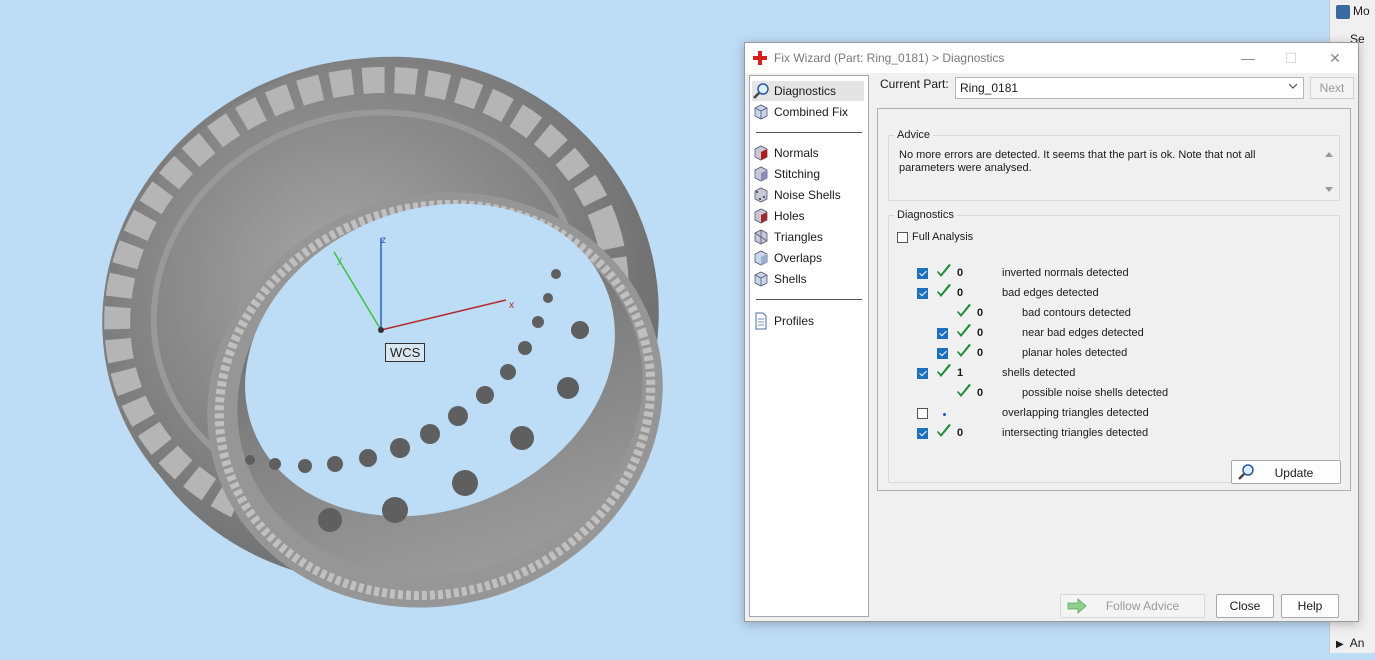  I want to click on diagnostic-label: possible noise shells detected, so click(1095, 393).